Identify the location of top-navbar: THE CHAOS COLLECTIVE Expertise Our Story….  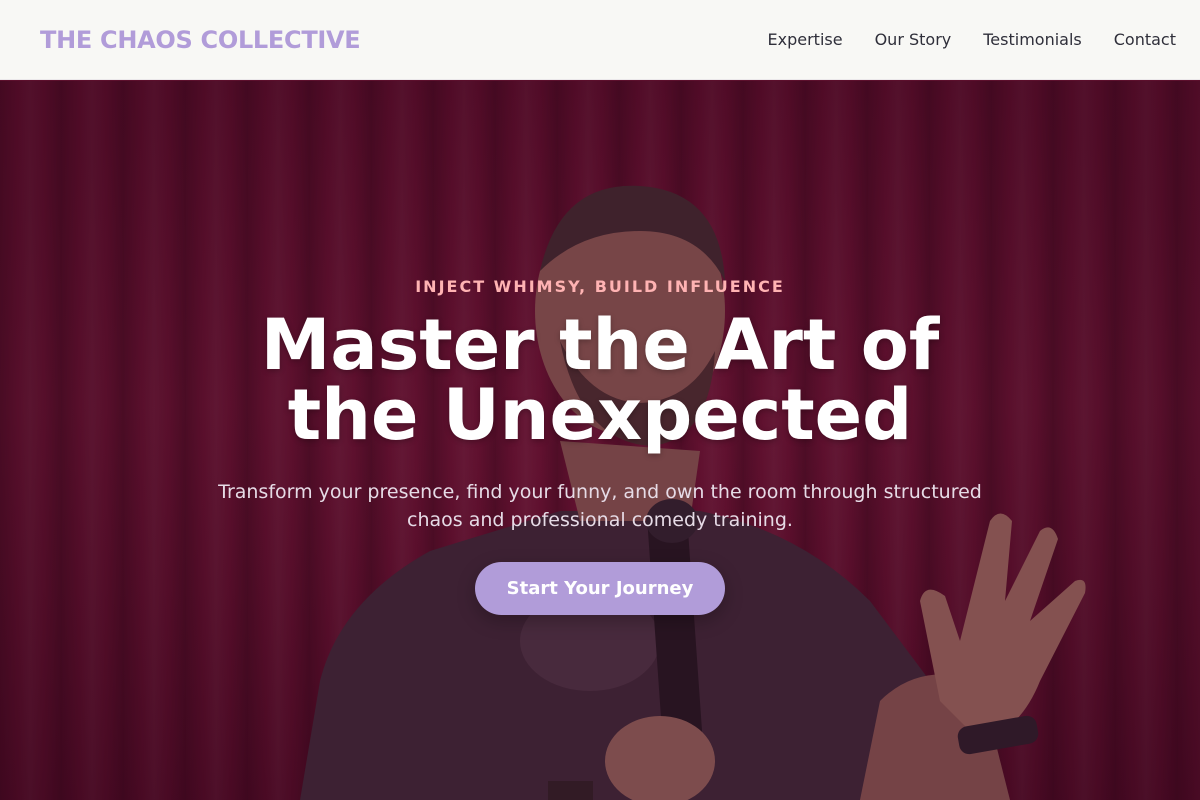
(600, 40).